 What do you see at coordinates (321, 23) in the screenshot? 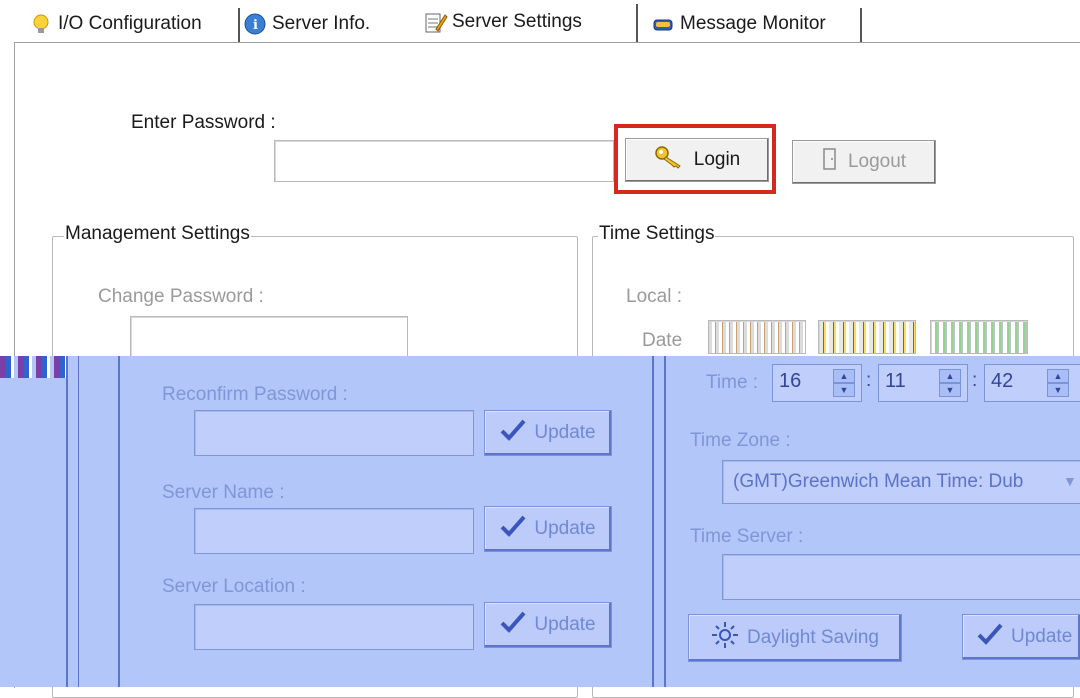
I see `tab-label: Server Info.` at bounding box center [321, 23].